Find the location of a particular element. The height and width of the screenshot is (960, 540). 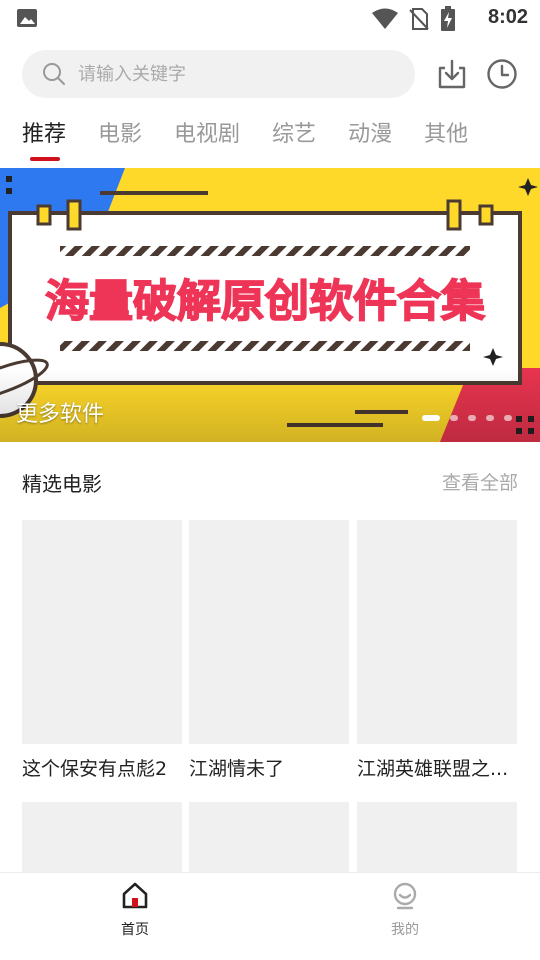

section-title: 精选电影 is located at coordinates (62, 484).